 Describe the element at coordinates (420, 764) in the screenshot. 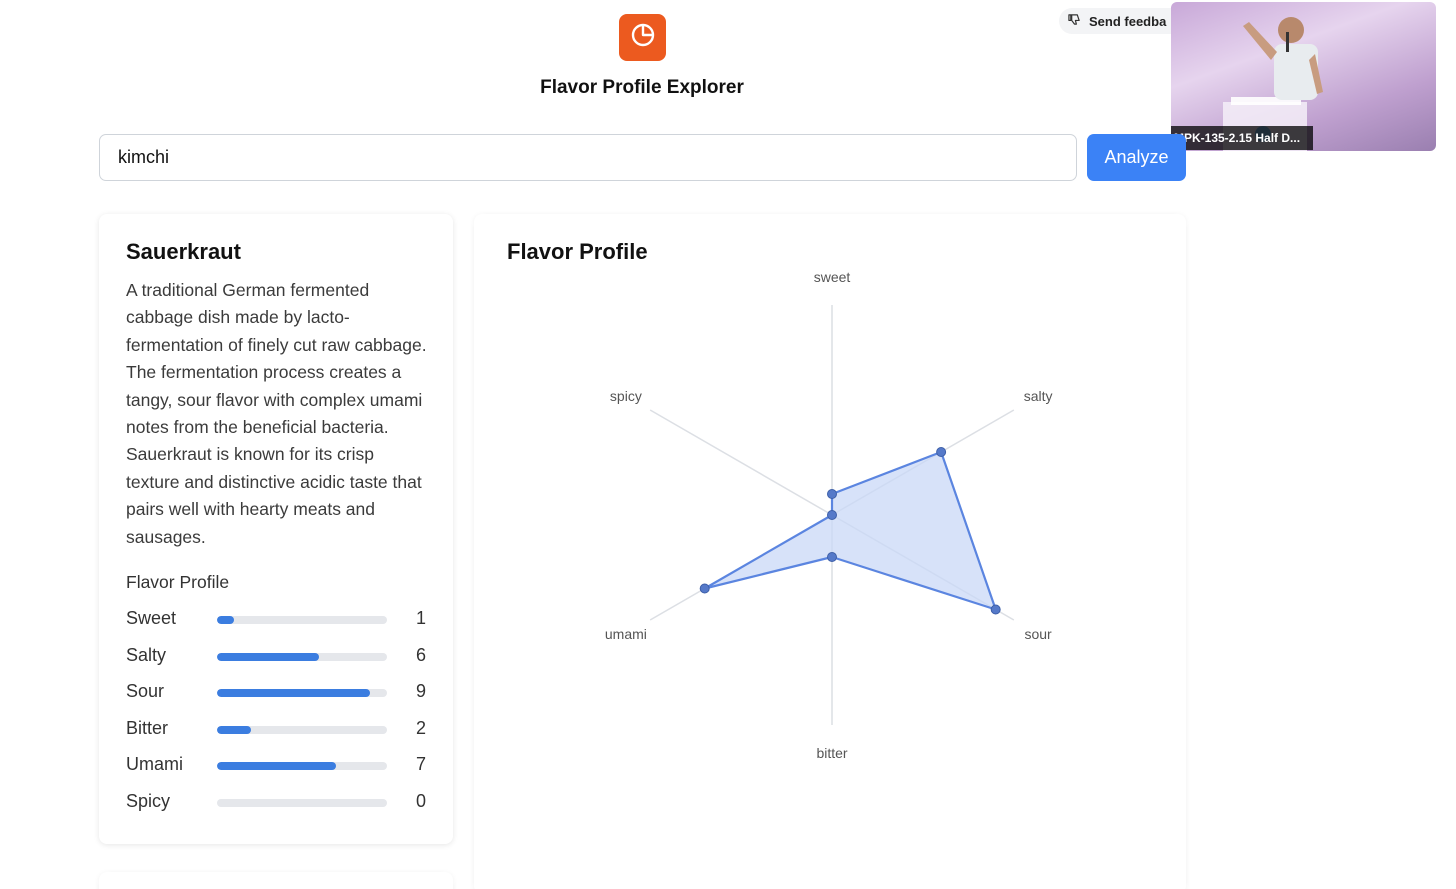

I see `flavor-value: 7` at that location.